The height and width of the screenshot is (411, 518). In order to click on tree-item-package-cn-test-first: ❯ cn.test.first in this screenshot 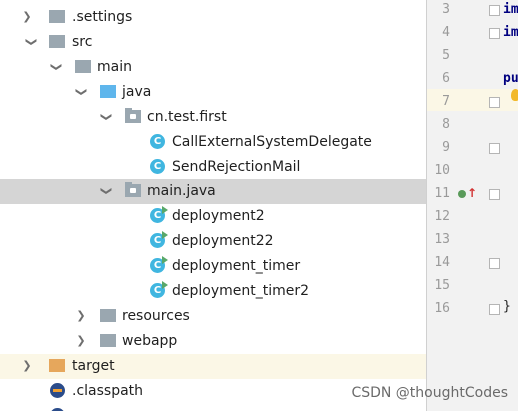, I will do `click(213, 117)`.